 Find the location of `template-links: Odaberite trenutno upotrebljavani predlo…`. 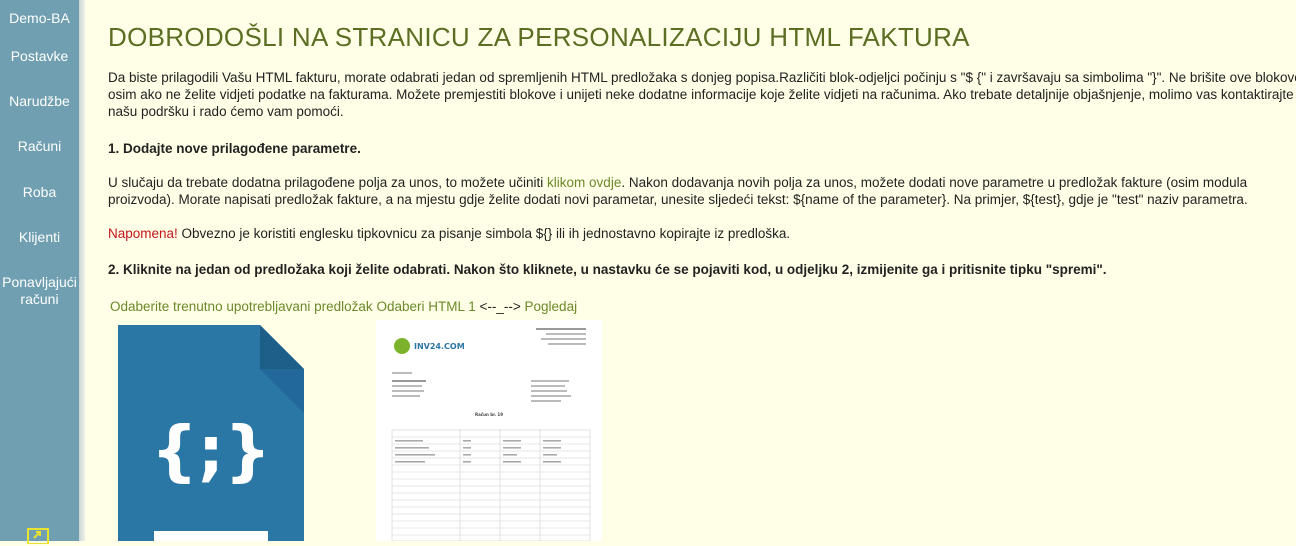

template-links: Odaberite trenutno upotrebljavani predlo… is located at coordinates (343, 306).